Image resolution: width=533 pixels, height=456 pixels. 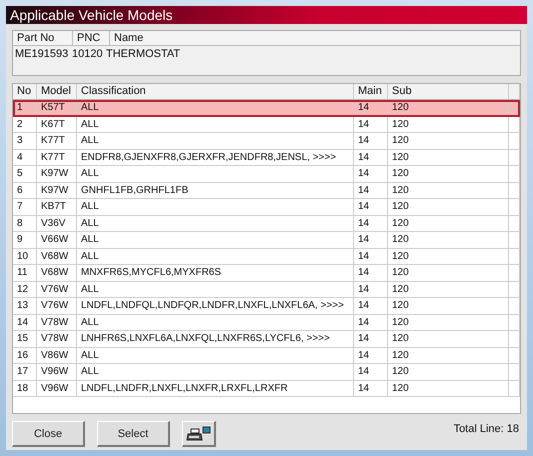 I want to click on column-header: Main, so click(x=371, y=92).